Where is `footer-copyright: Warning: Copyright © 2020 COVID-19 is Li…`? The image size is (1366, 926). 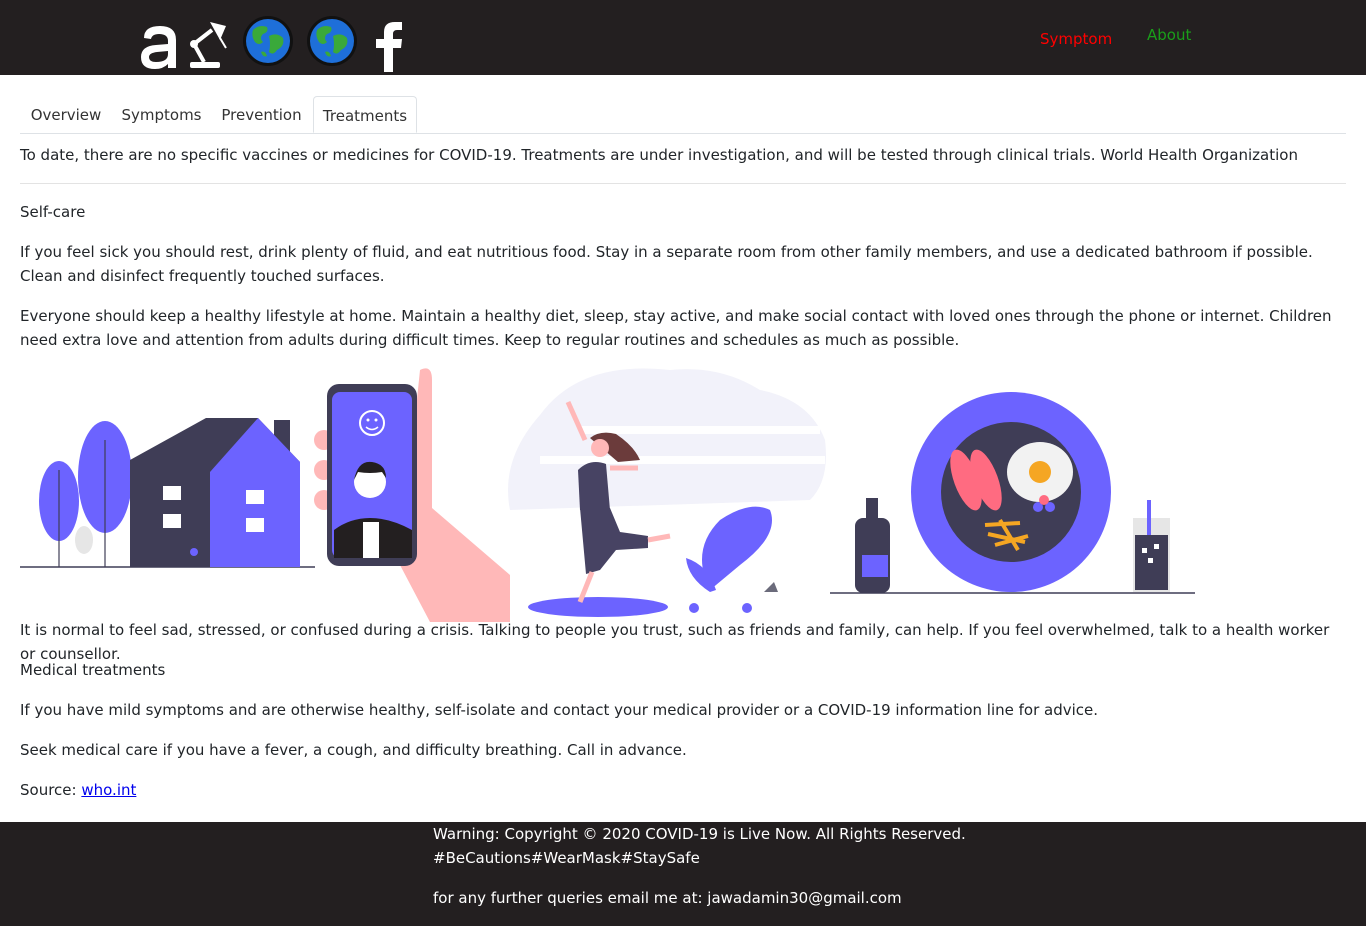 footer-copyright: Warning: Copyright © 2020 COVID-19 is Li… is located at coordinates (699, 834).